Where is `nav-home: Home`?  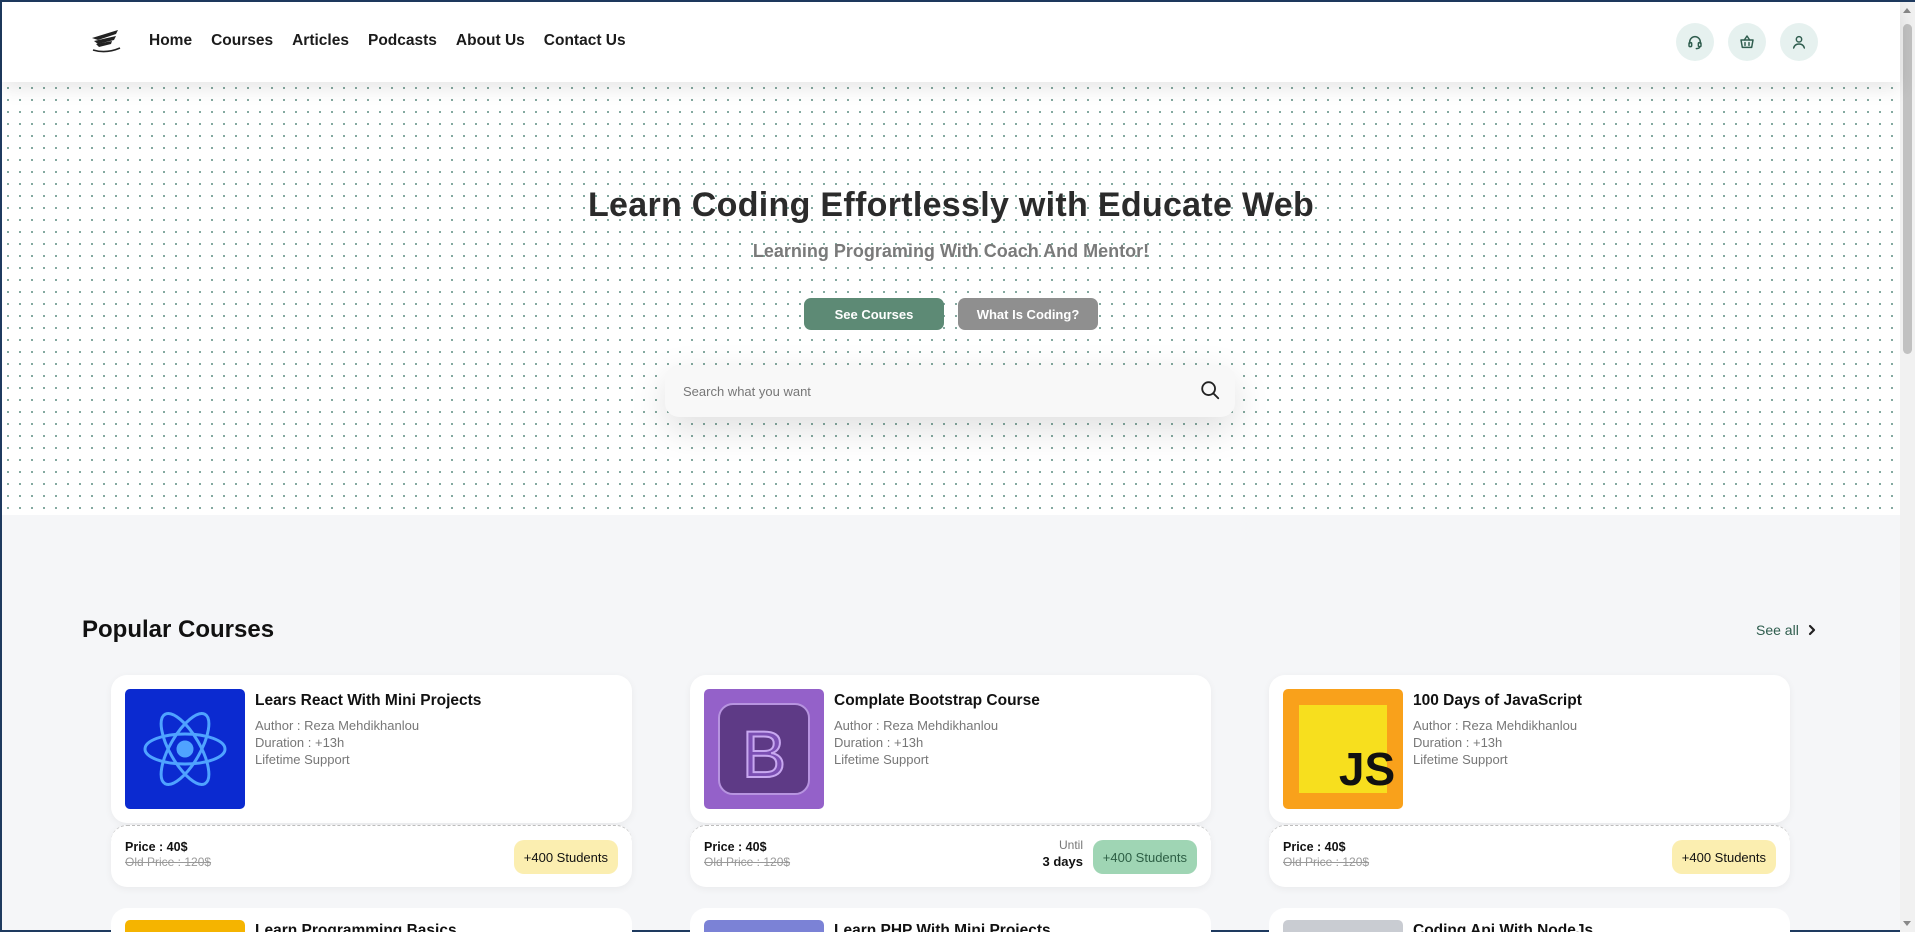 nav-home: Home is located at coordinates (170, 41).